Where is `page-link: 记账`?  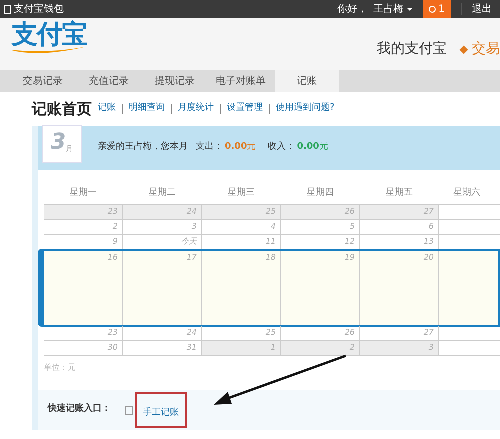
page-link: 记账 is located at coordinates (107, 109).